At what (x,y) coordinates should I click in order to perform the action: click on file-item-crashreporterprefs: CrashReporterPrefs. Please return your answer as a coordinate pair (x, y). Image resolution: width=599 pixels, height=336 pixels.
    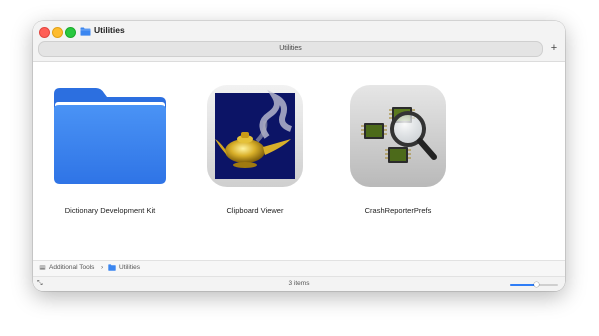
    Looking at the image, I should click on (398, 155).